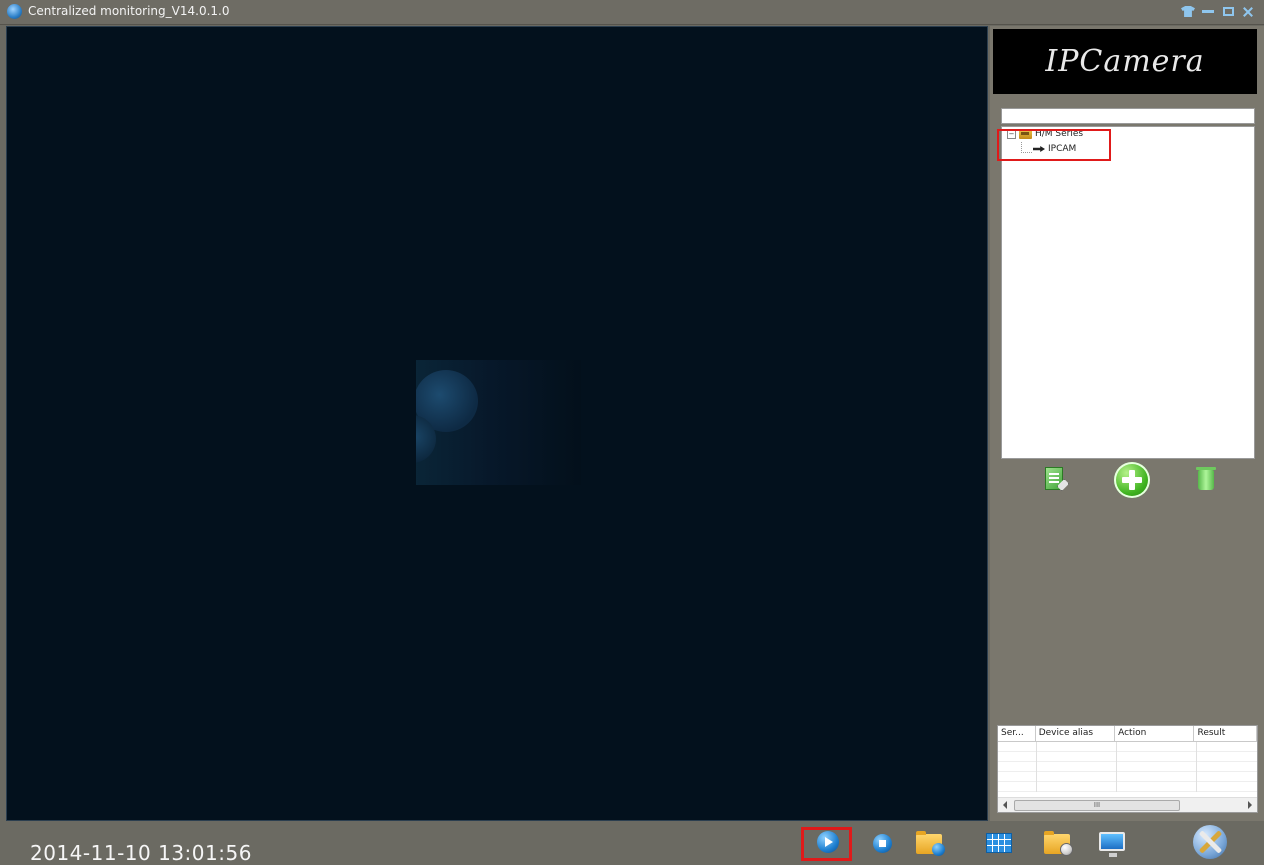 Image resolution: width=1264 pixels, height=865 pixels. Describe the element at coordinates (1076, 733) in the screenshot. I see `column-header-device-alias: Device alias` at that location.